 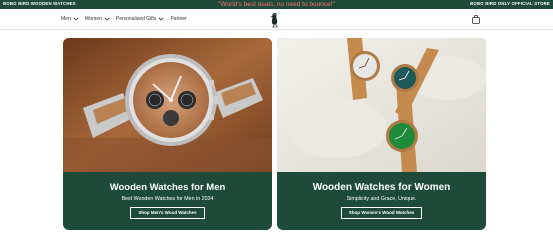 What do you see at coordinates (381, 213) in the screenshot?
I see `shop-women-button: Shop Women's Wood Watches` at bounding box center [381, 213].